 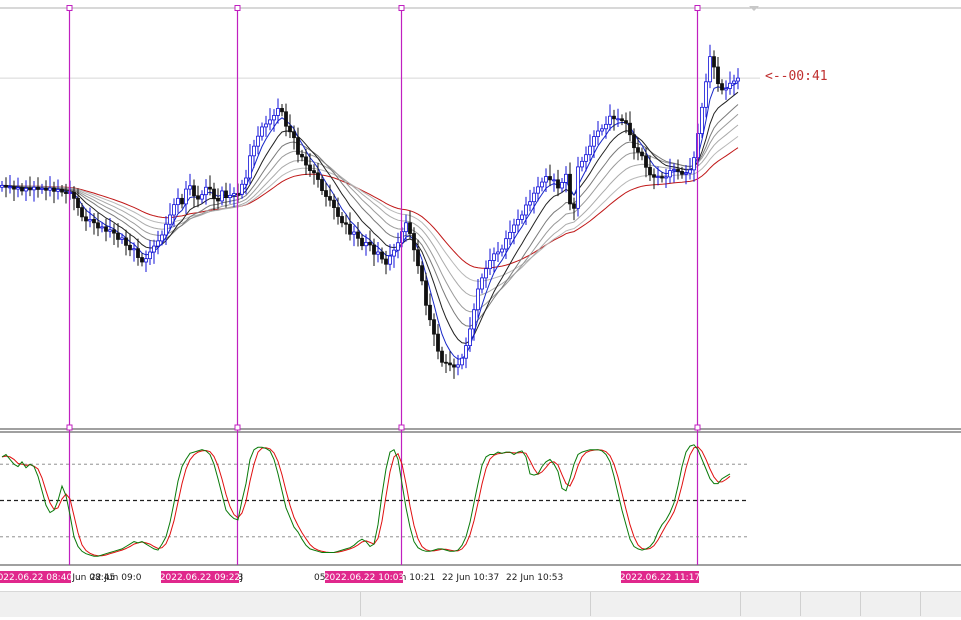 I want to click on bottom-tab-strip, so click(x=480, y=604).